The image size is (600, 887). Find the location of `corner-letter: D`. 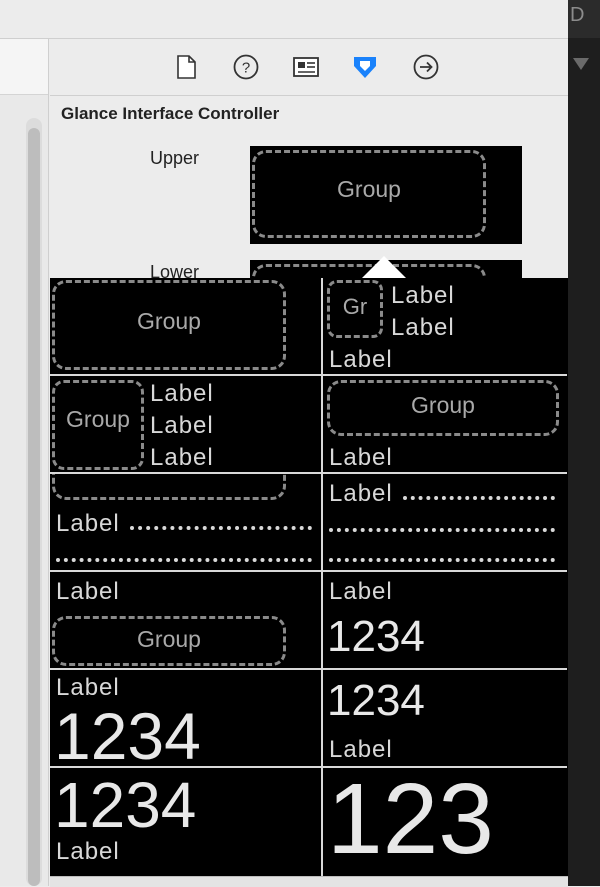

corner-letter: D is located at coordinates (577, 15).